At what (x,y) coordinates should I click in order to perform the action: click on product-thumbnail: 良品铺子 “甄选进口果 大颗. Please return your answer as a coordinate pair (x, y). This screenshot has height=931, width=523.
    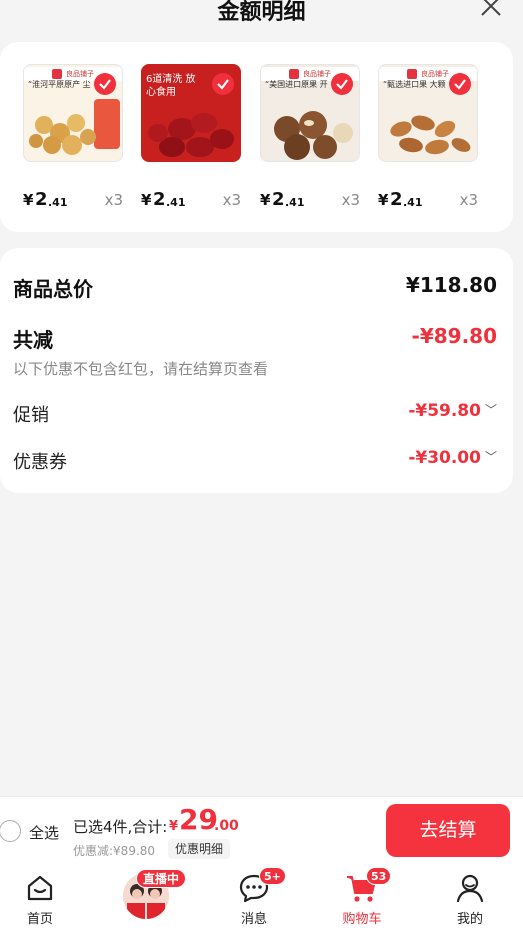
    Looking at the image, I should click on (428, 113).